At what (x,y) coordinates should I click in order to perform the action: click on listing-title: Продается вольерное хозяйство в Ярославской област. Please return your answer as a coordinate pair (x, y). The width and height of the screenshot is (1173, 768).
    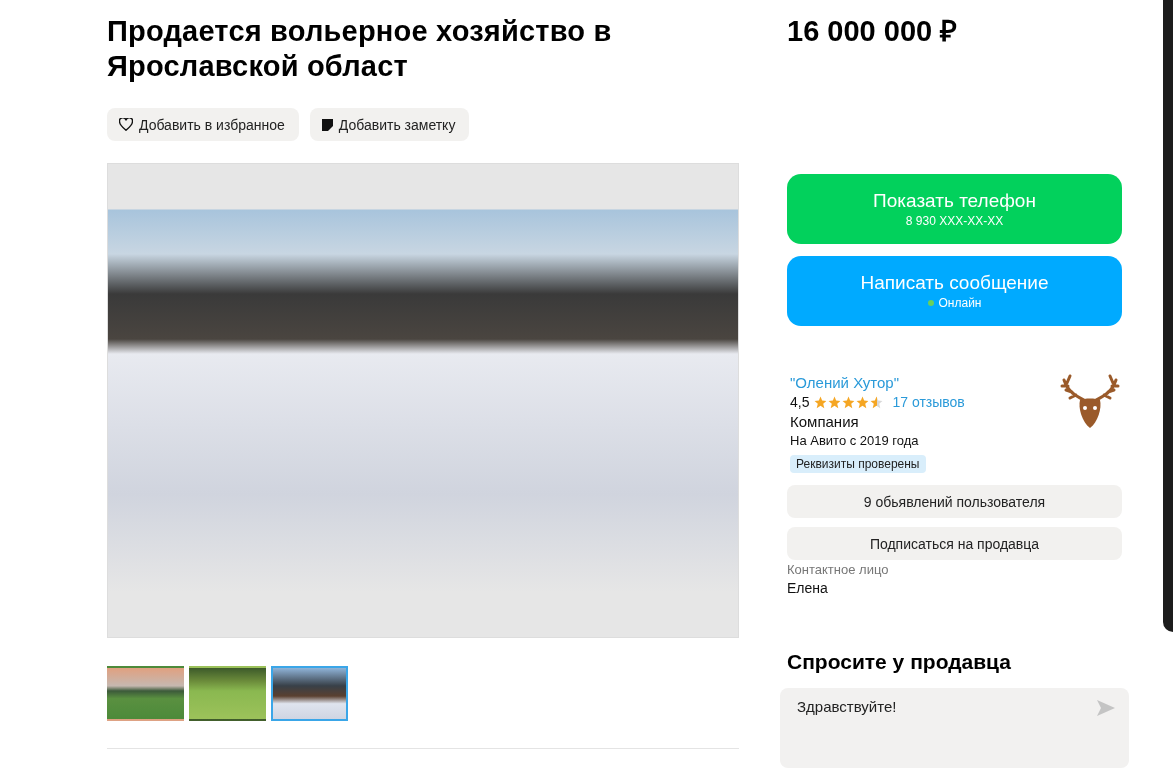
    Looking at the image, I should click on (360, 49).